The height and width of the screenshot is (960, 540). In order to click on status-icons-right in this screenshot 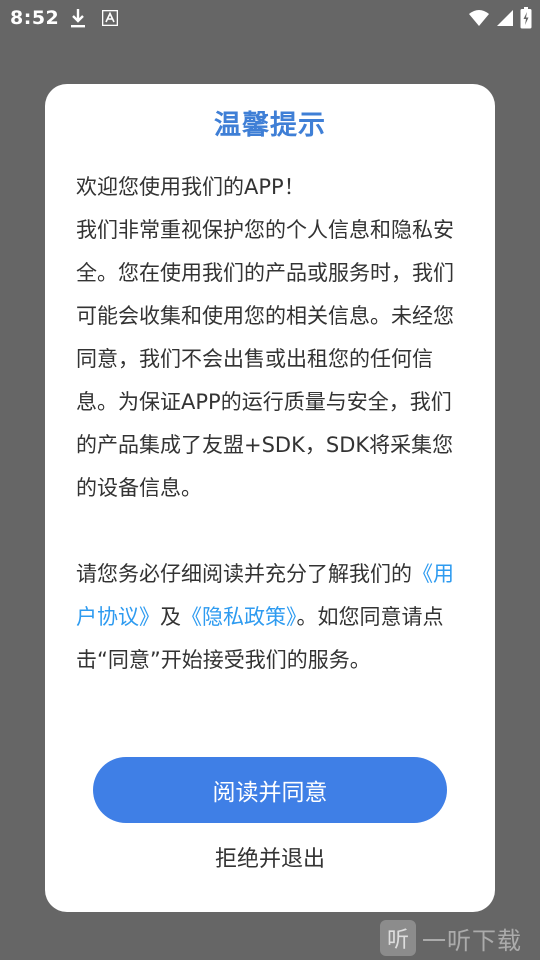, I will do `click(500, 18)`.